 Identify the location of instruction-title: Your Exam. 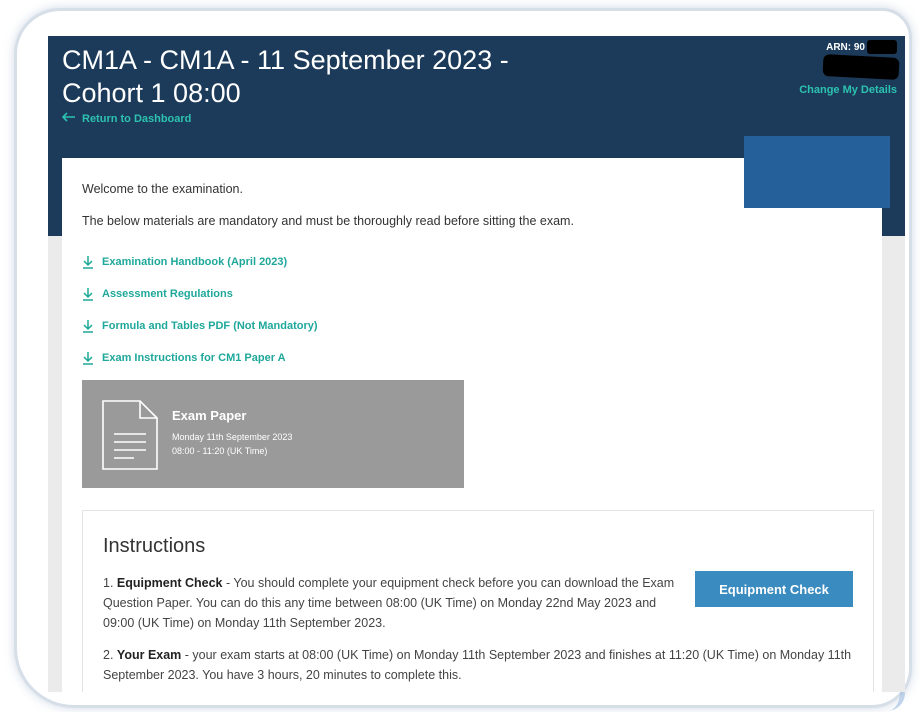
(149, 655).